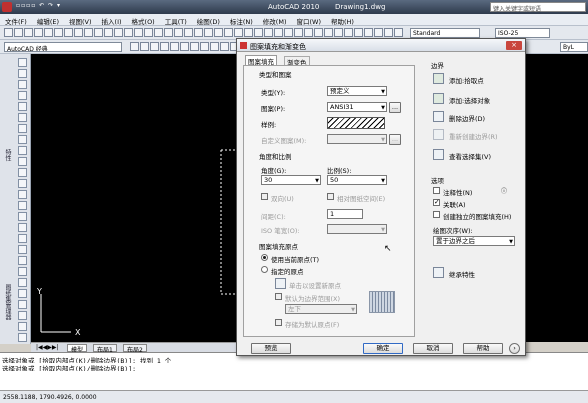  What do you see at coordinates (264, 257) in the screenshot?
I see `current-origin-radio` at bounding box center [264, 257].